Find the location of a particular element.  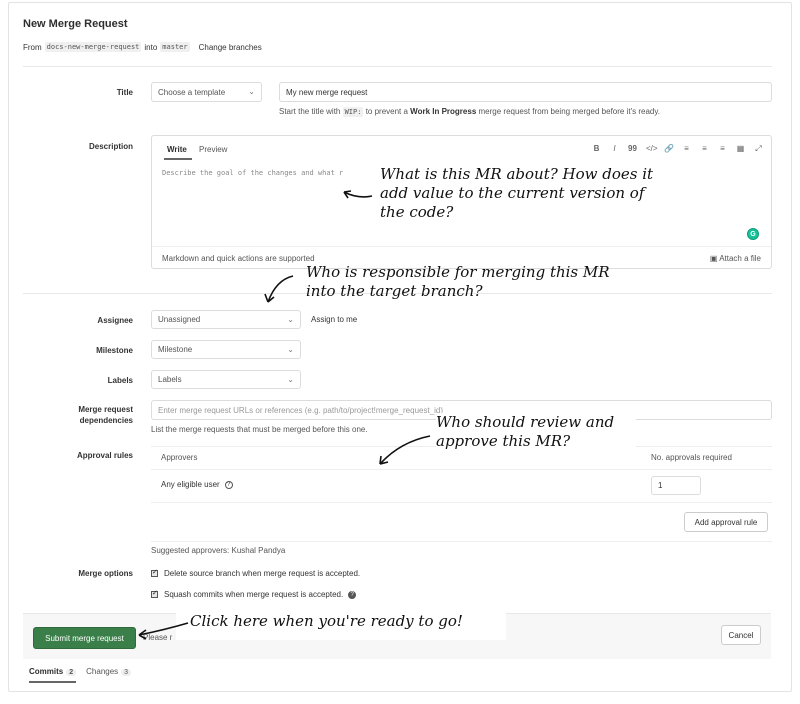

template-dropdown: Choose a template ⌄ is located at coordinates (206, 92).